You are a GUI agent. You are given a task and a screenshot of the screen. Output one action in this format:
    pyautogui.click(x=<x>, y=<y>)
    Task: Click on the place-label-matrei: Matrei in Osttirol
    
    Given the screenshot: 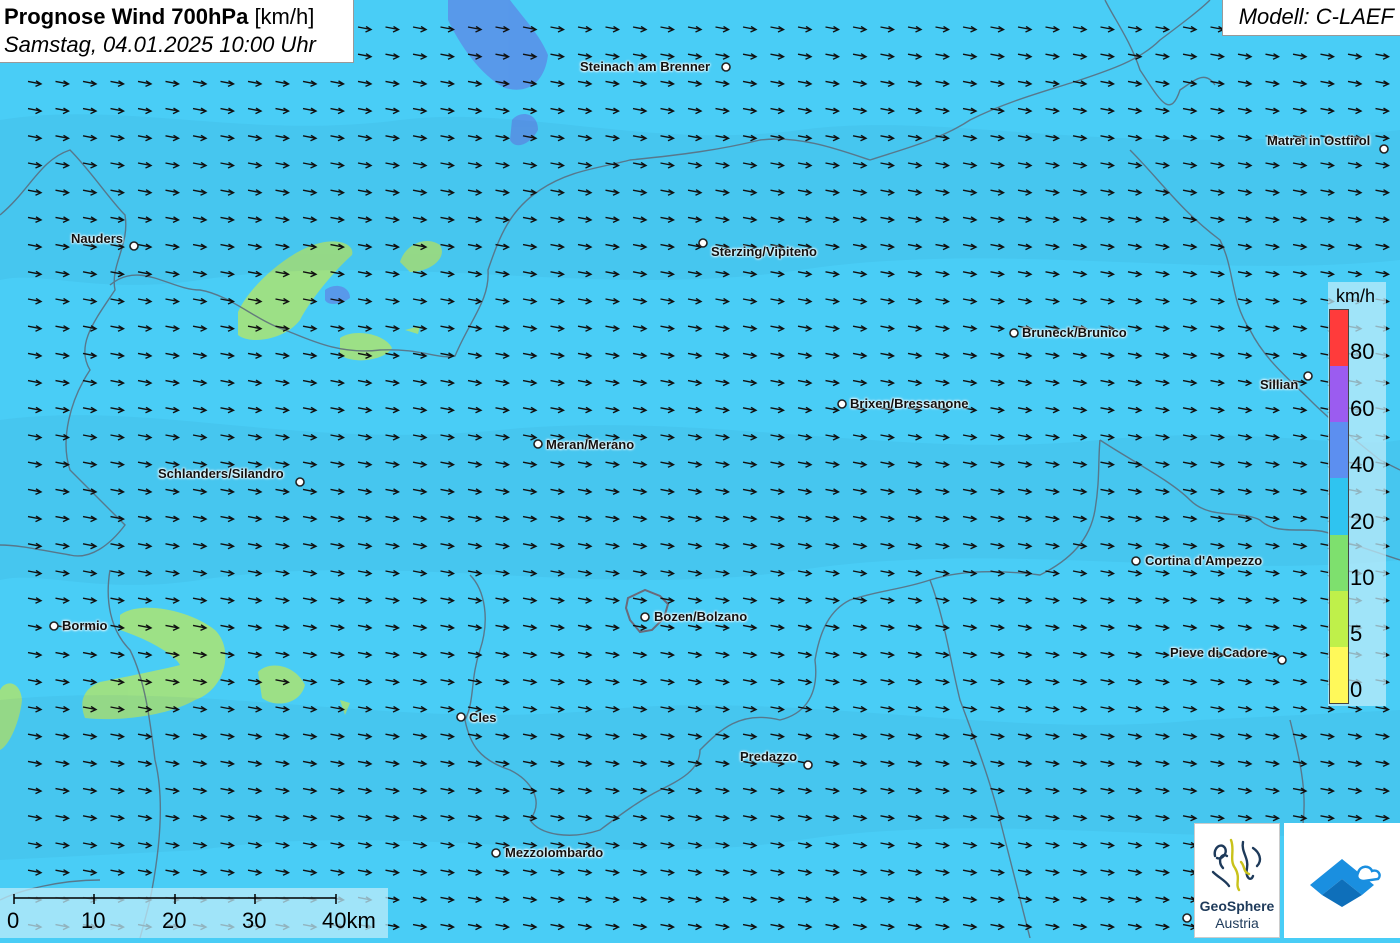 What is the action you would take?
    pyautogui.click(x=1319, y=140)
    